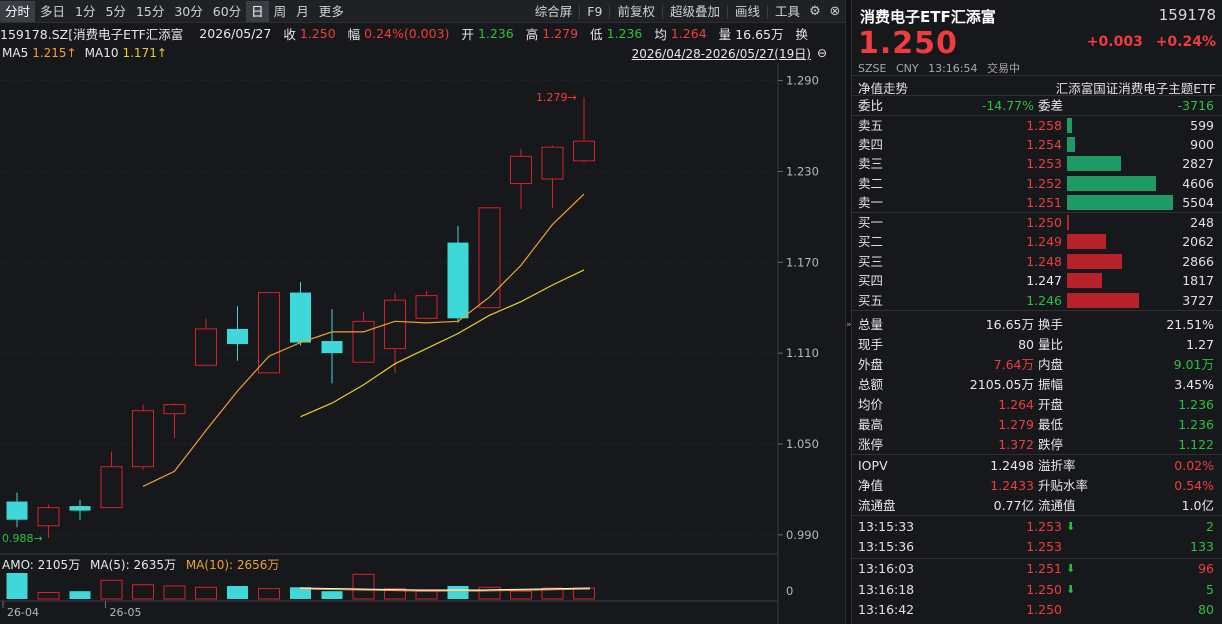 The image size is (1222, 624). What do you see at coordinates (317, 33) in the screenshot?
I see `close-value: 1.250` at bounding box center [317, 33].